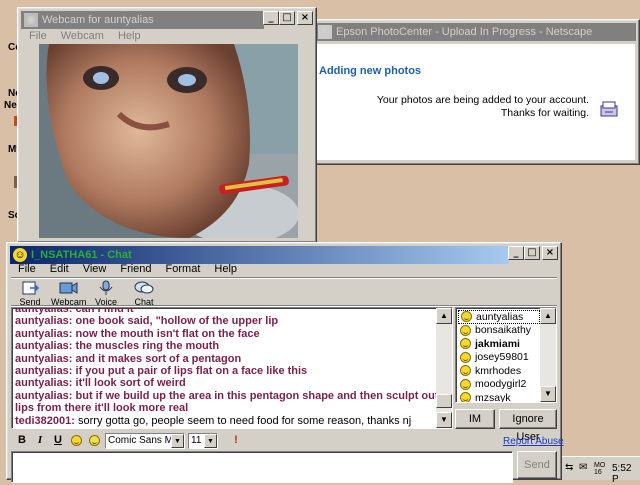 The height and width of the screenshot is (485, 640). What do you see at coordinates (144, 287) in the screenshot?
I see `chat-bubble-icon` at bounding box center [144, 287].